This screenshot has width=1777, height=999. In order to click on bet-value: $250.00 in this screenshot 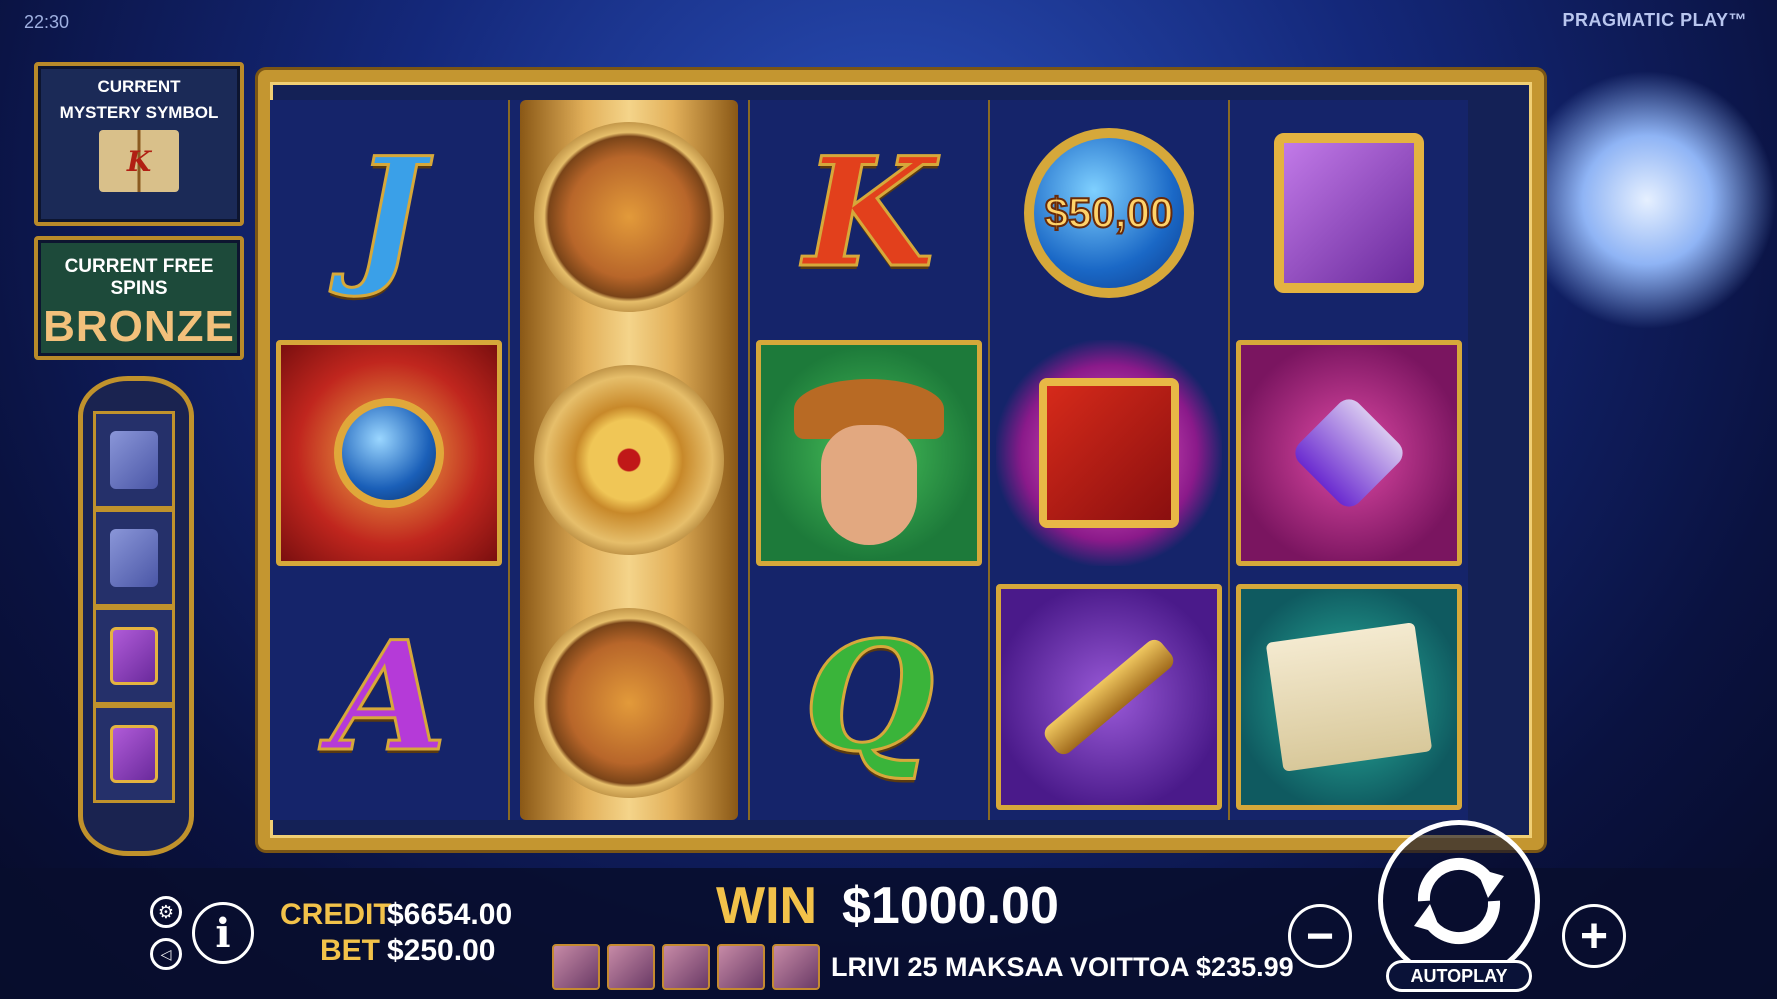, I will do `click(441, 950)`.